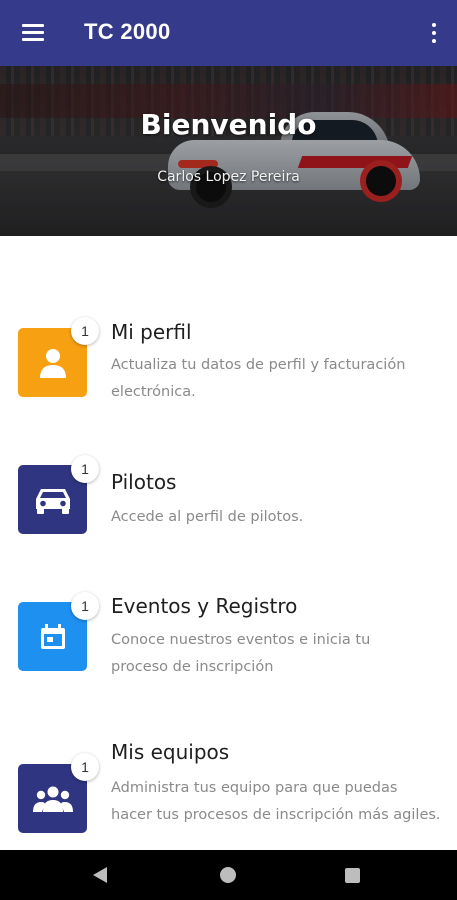  Describe the element at coordinates (52, 799) in the screenshot. I see `group-icon` at that location.